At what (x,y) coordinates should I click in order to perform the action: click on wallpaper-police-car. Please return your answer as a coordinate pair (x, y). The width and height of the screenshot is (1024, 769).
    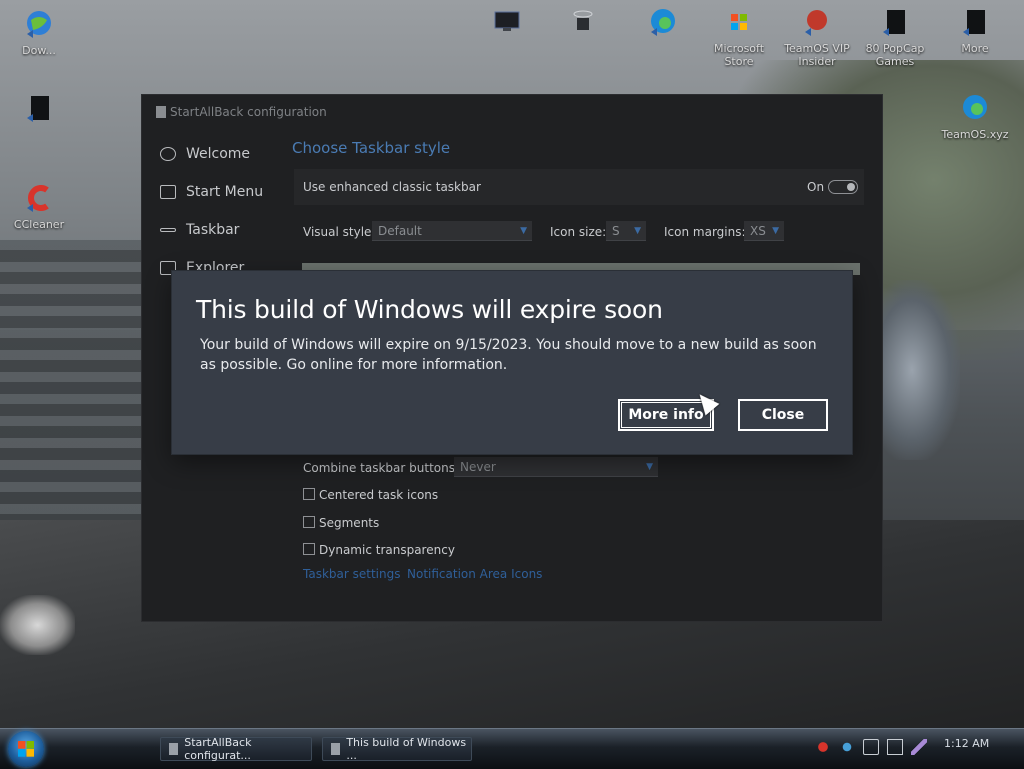
    Looking at the image, I should click on (37, 625).